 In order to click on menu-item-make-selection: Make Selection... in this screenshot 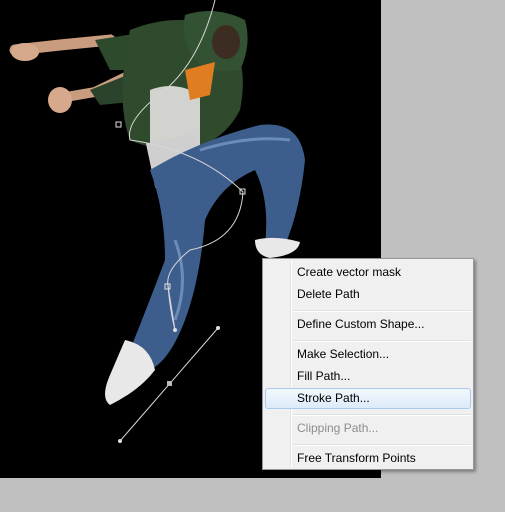, I will do `click(368, 354)`.